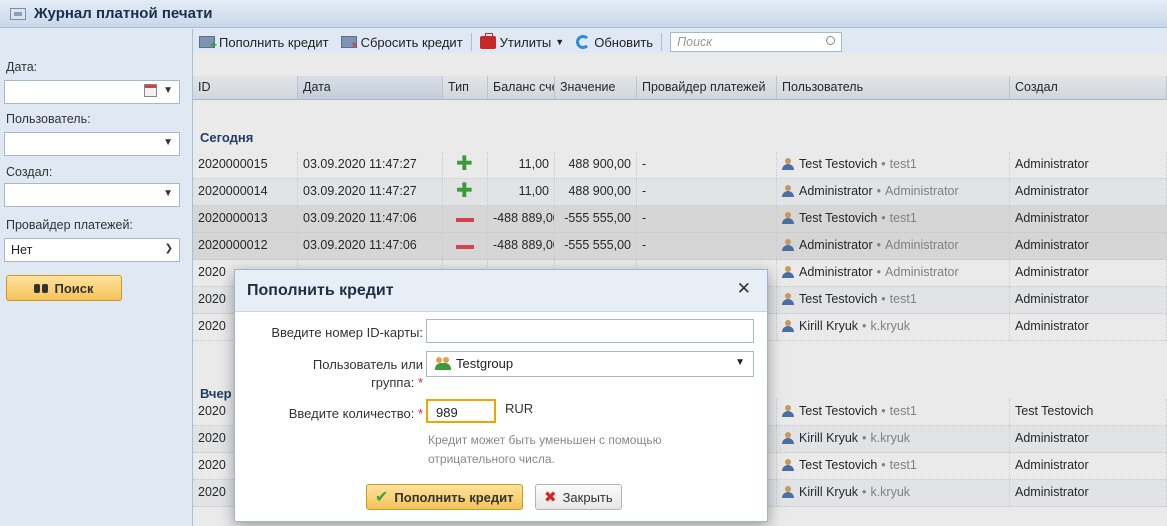 Image resolution: width=1167 pixels, height=526 pixels. What do you see at coordinates (169, 248) in the screenshot?
I see `chevron-down-icon: ❯` at bounding box center [169, 248].